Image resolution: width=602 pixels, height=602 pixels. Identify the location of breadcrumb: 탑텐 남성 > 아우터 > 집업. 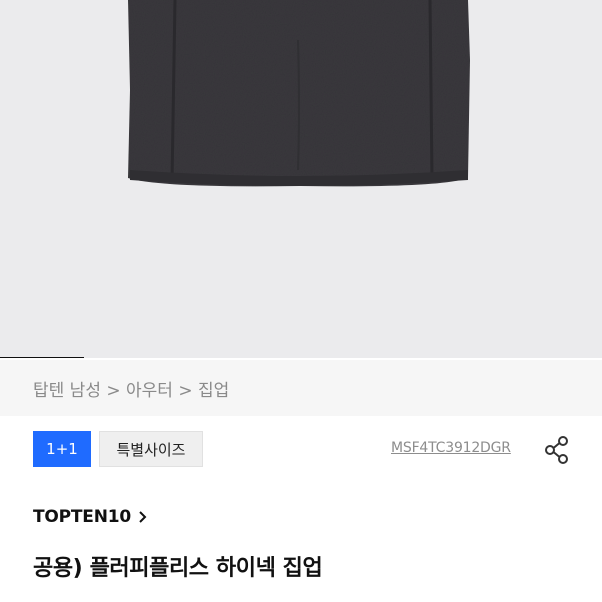
(301, 388).